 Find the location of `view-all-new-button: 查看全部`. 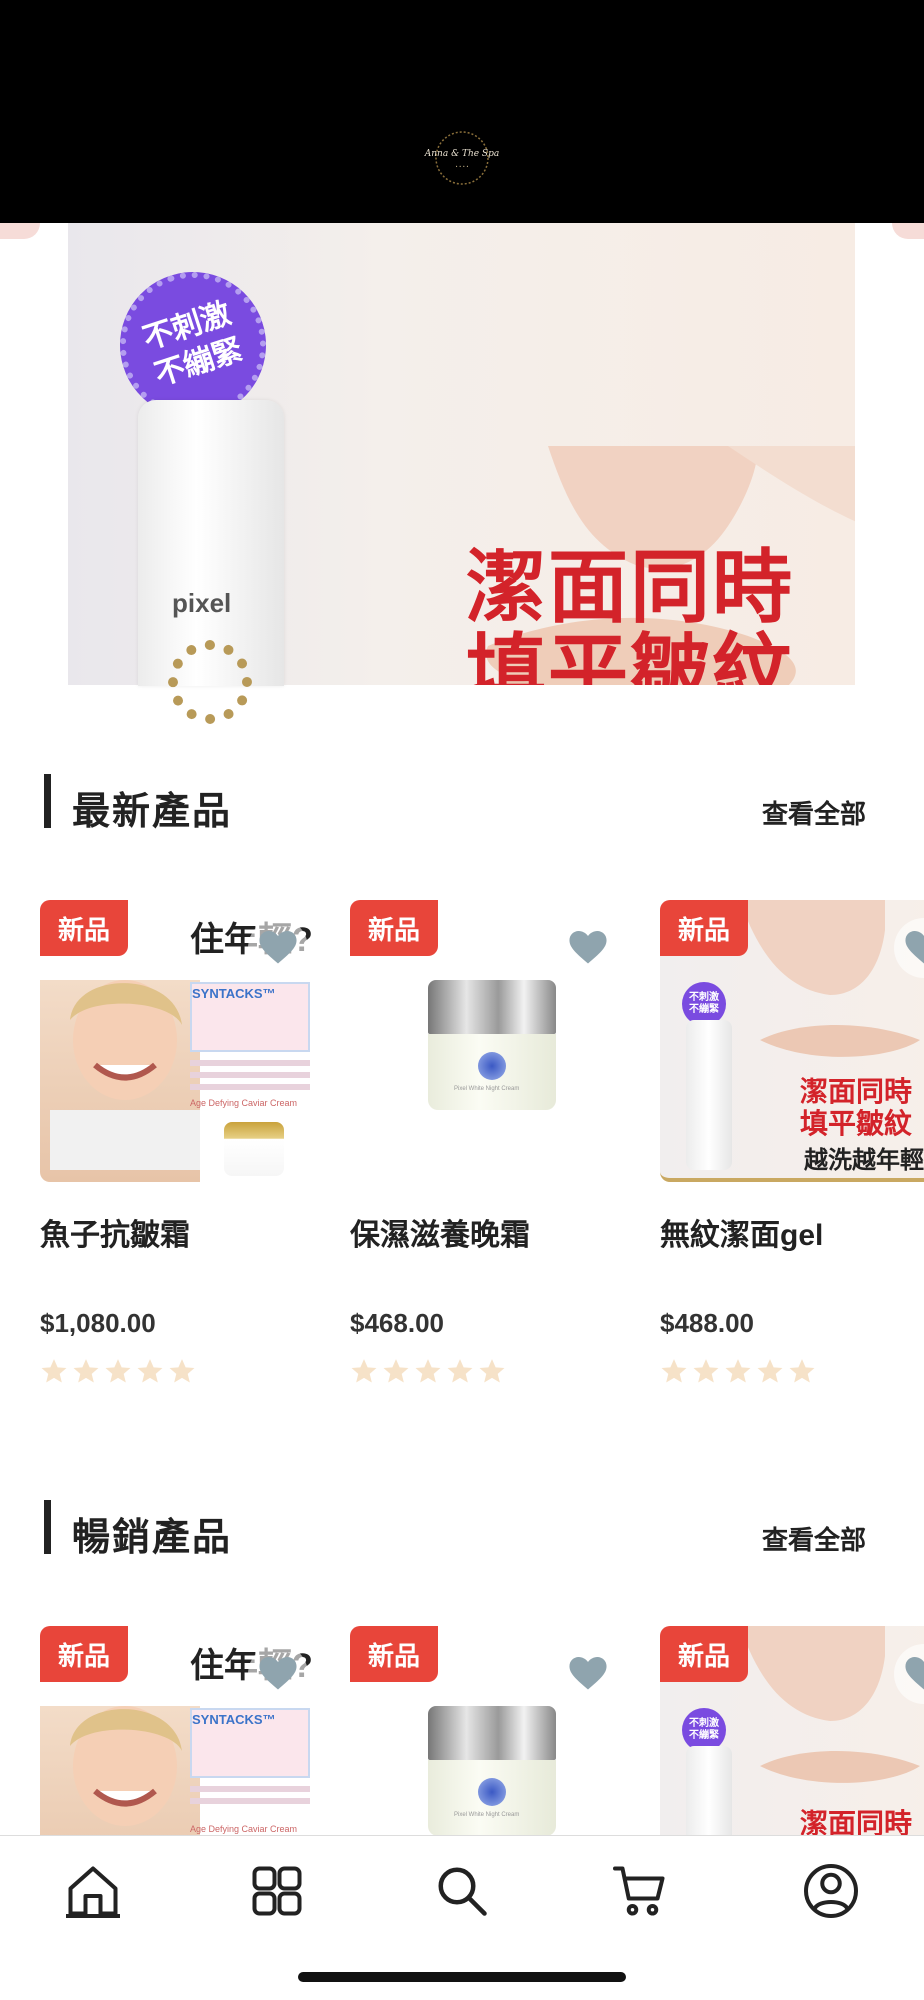

view-all-new-button: 查看全部 is located at coordinates (814, 812).